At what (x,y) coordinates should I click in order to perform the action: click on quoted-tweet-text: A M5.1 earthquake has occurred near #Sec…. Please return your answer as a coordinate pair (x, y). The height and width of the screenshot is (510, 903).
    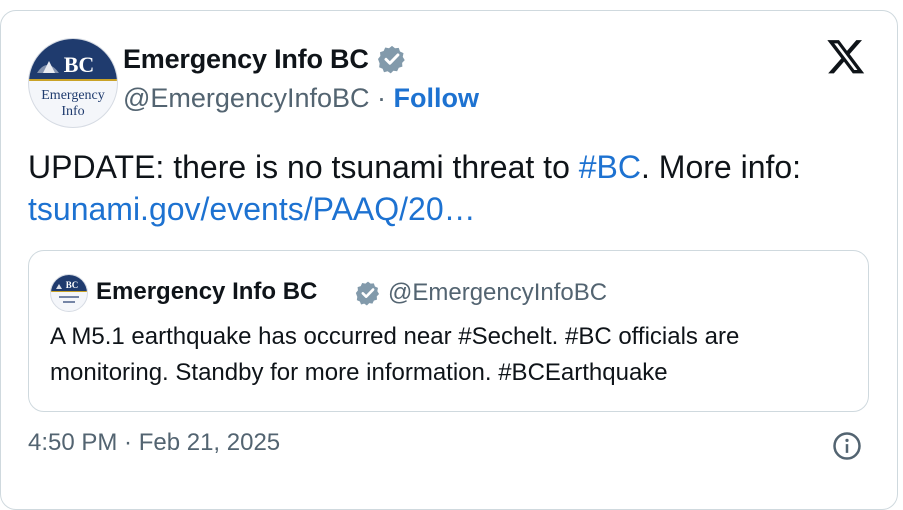
    Looking at the image, I should click on (395, 354).